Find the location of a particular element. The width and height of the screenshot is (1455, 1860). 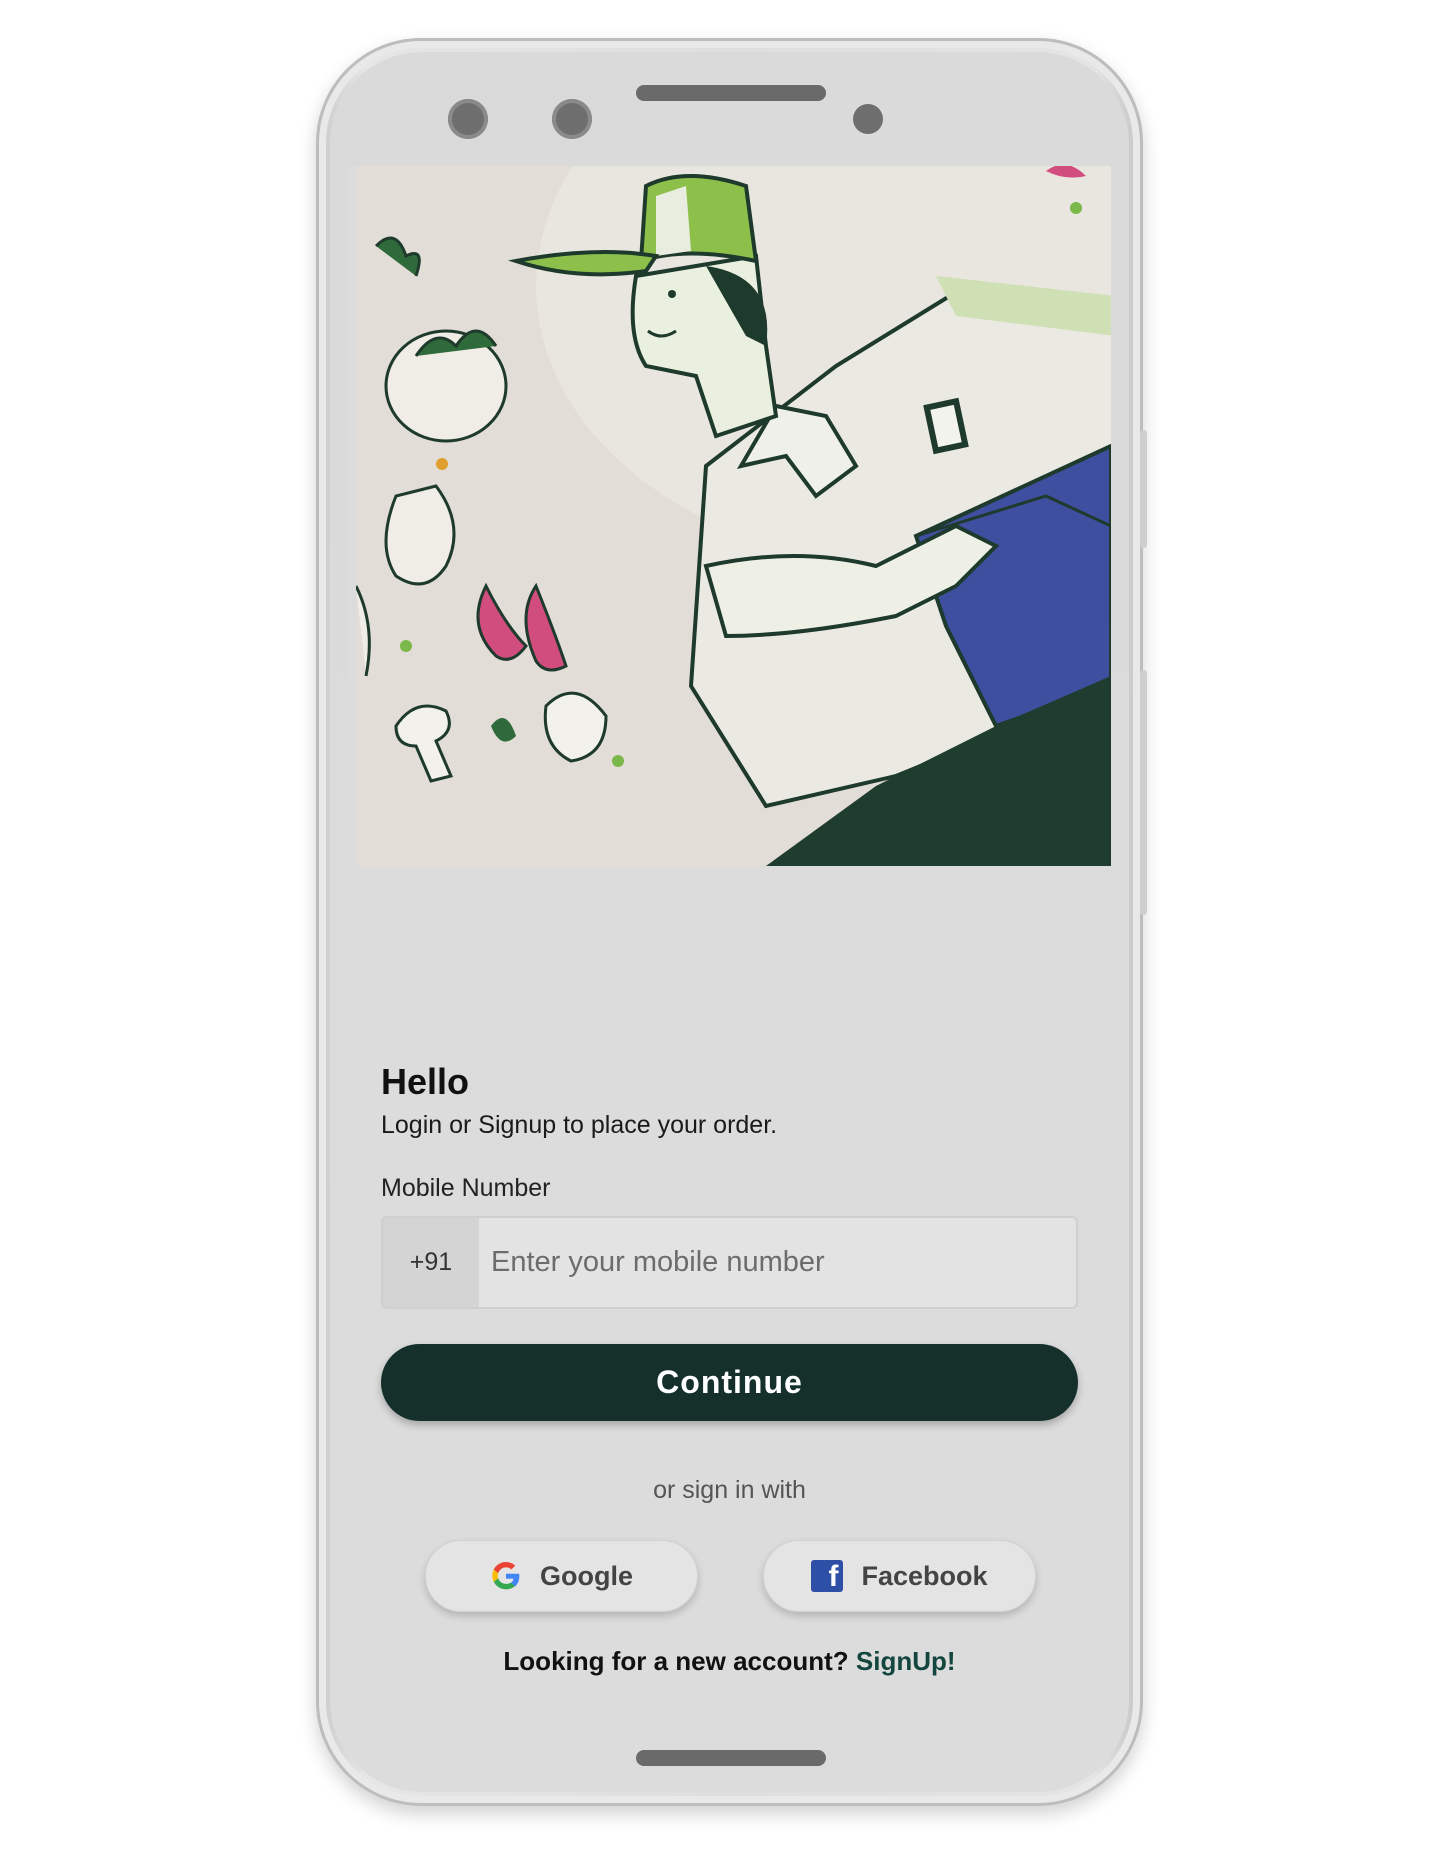

mobile-number-field: +91 is located at coordinates (729, 1262).